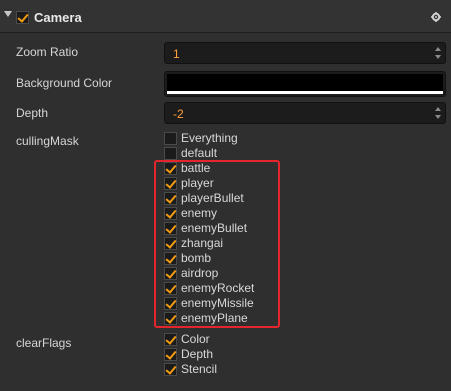 The width and height of the screenshot is (451, 391). I want to click on checkbox-row: Color, so click(264, 339).